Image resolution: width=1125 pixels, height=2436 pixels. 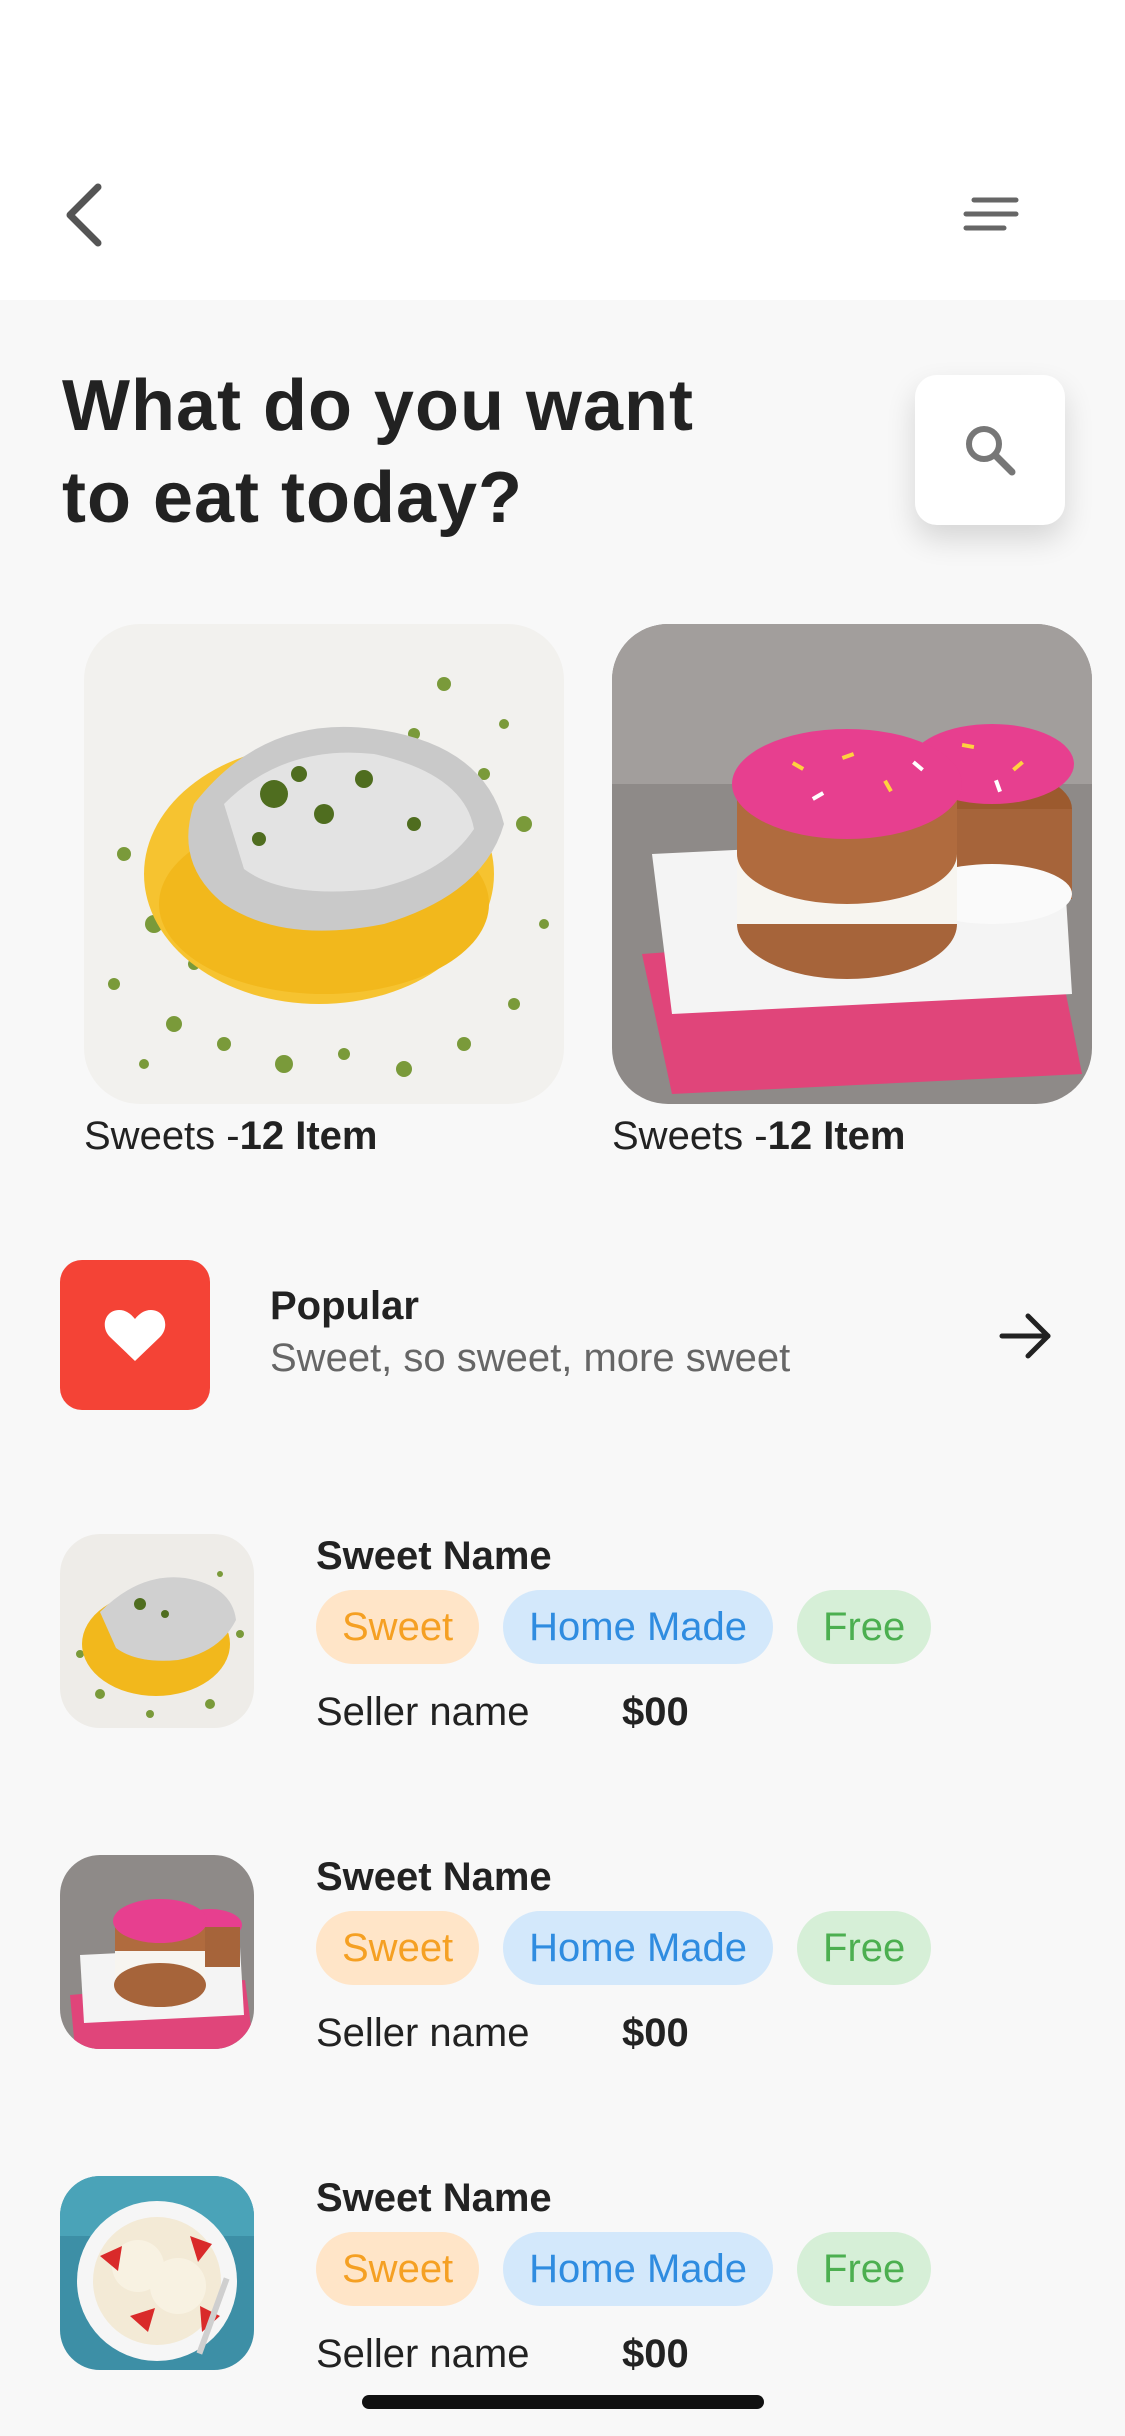 What do you see at coordinates (562, 150) in the screenshot?
I see `top-bar` at bounding box center [562, 150].